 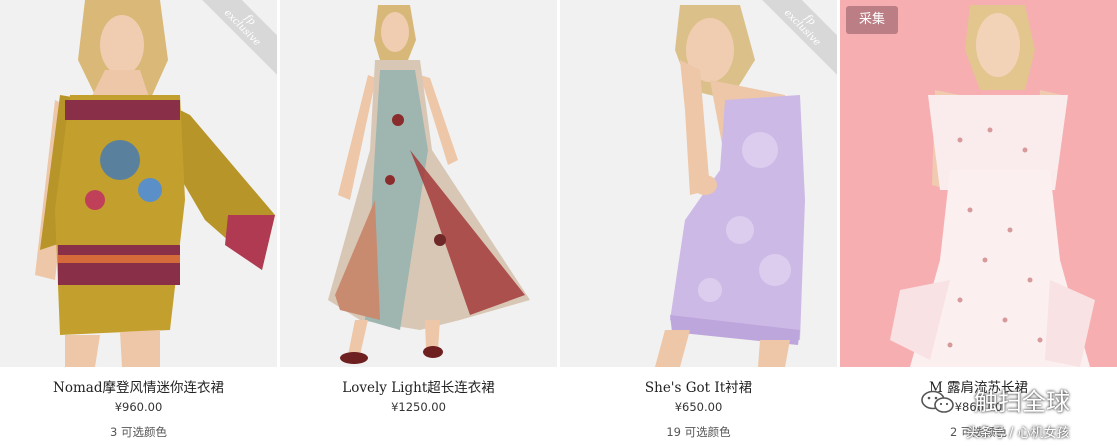 What do you see at coordinates (418, 407) in the screenshot?
I see `product-price: ¥1250.00` at bounding box center [418, 407].